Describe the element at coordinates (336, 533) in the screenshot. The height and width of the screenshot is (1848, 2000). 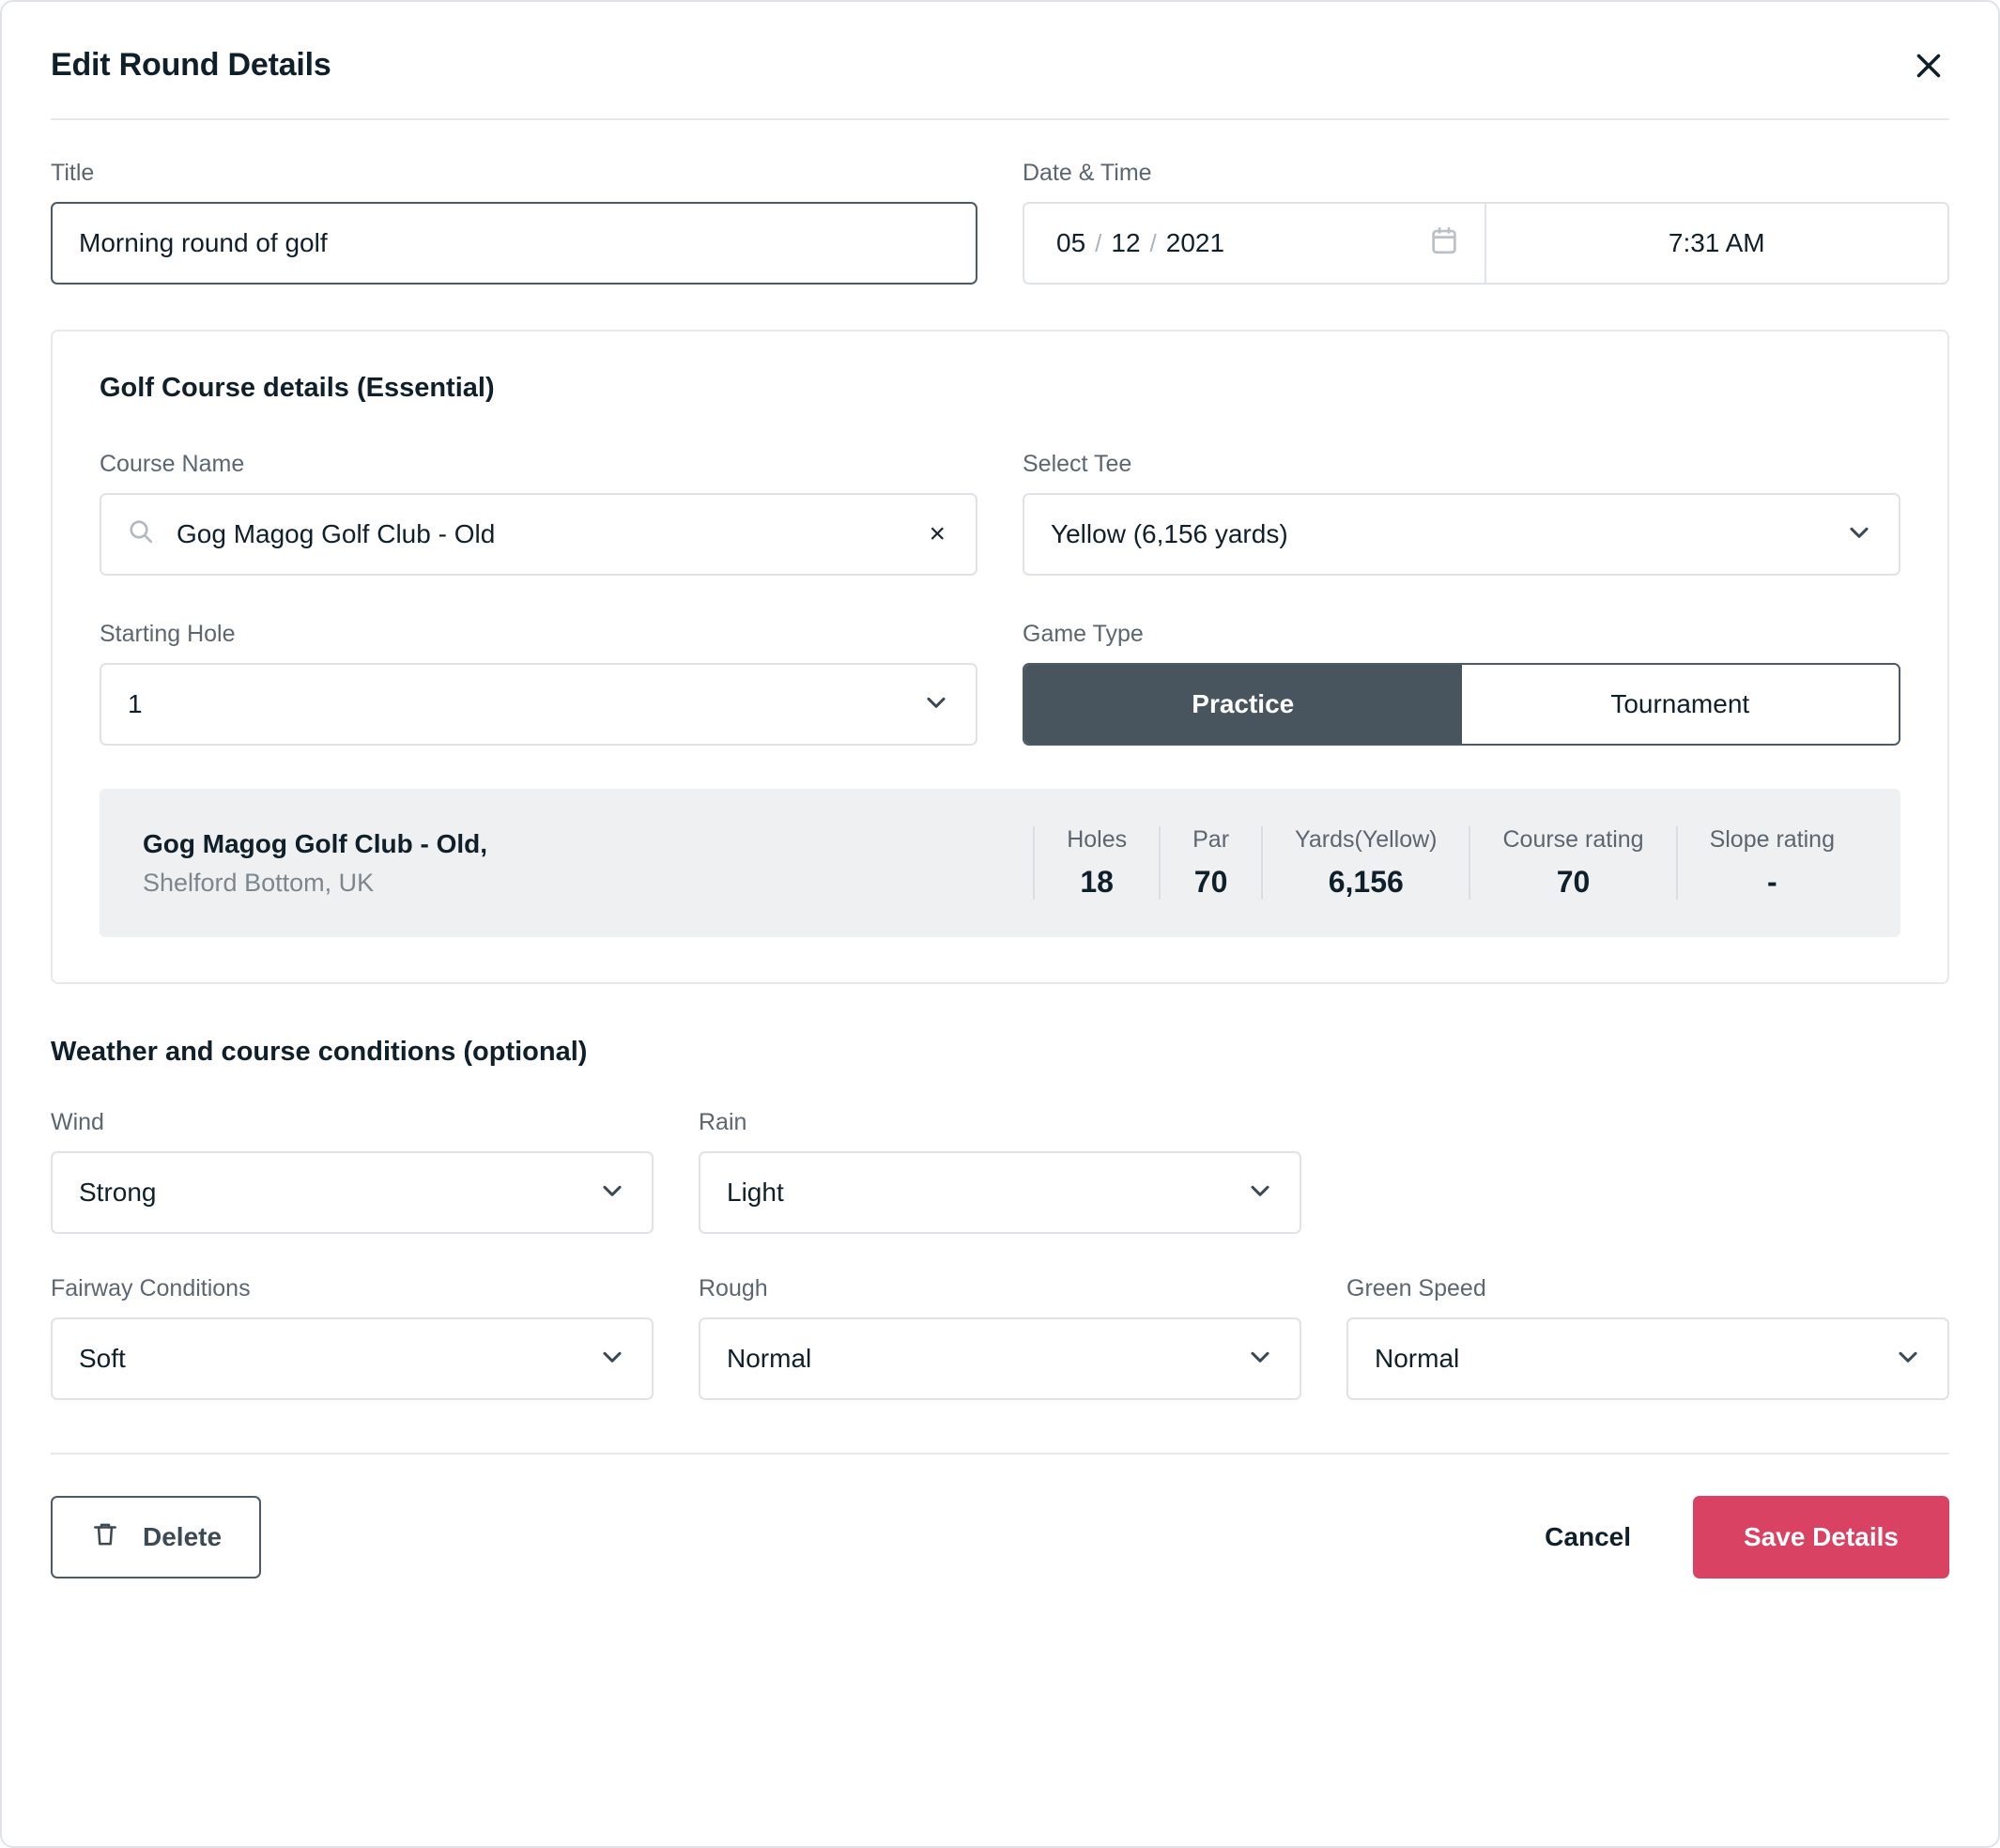
I see `course-name-value: Gog Magog Golf Club - Old` at that location.